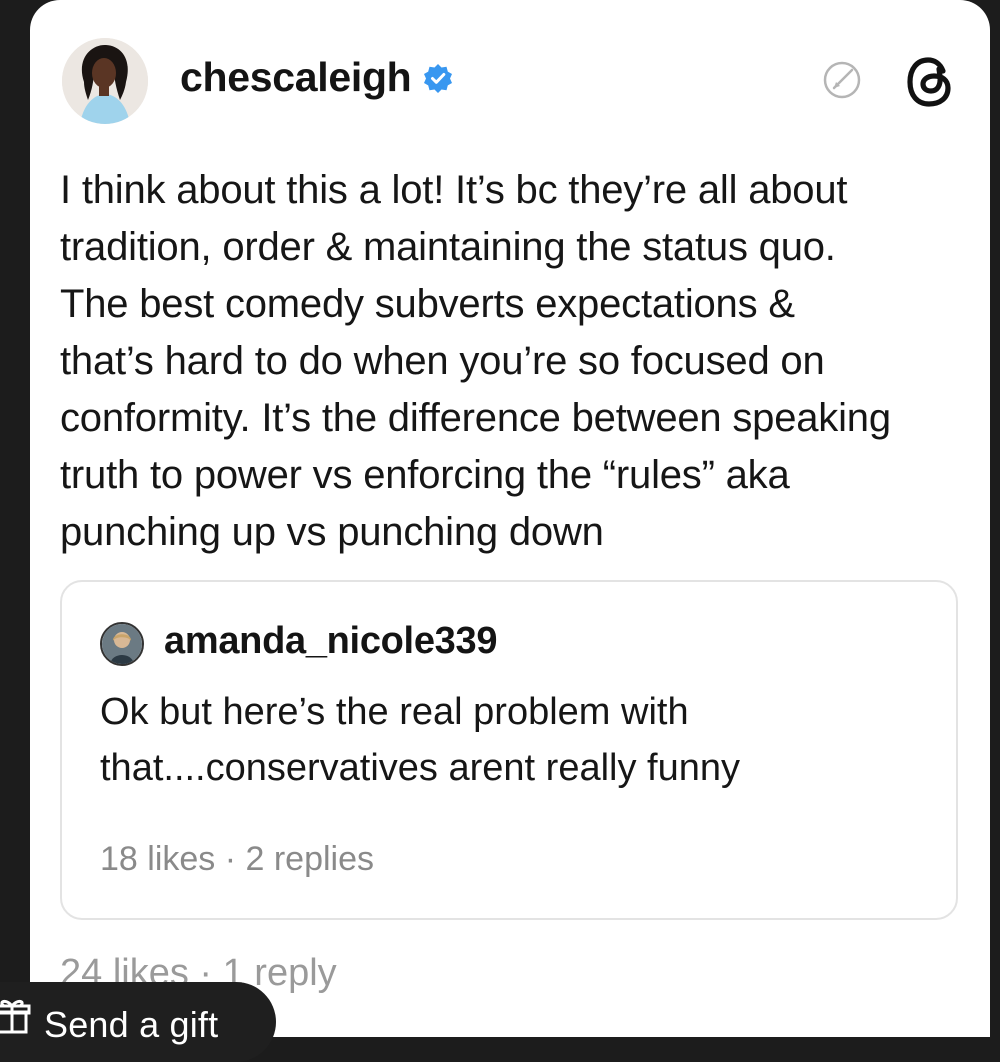 This screenshot has height=1062, width=1000. I want to click on author-username: chescaleigh, so click(296, 77).